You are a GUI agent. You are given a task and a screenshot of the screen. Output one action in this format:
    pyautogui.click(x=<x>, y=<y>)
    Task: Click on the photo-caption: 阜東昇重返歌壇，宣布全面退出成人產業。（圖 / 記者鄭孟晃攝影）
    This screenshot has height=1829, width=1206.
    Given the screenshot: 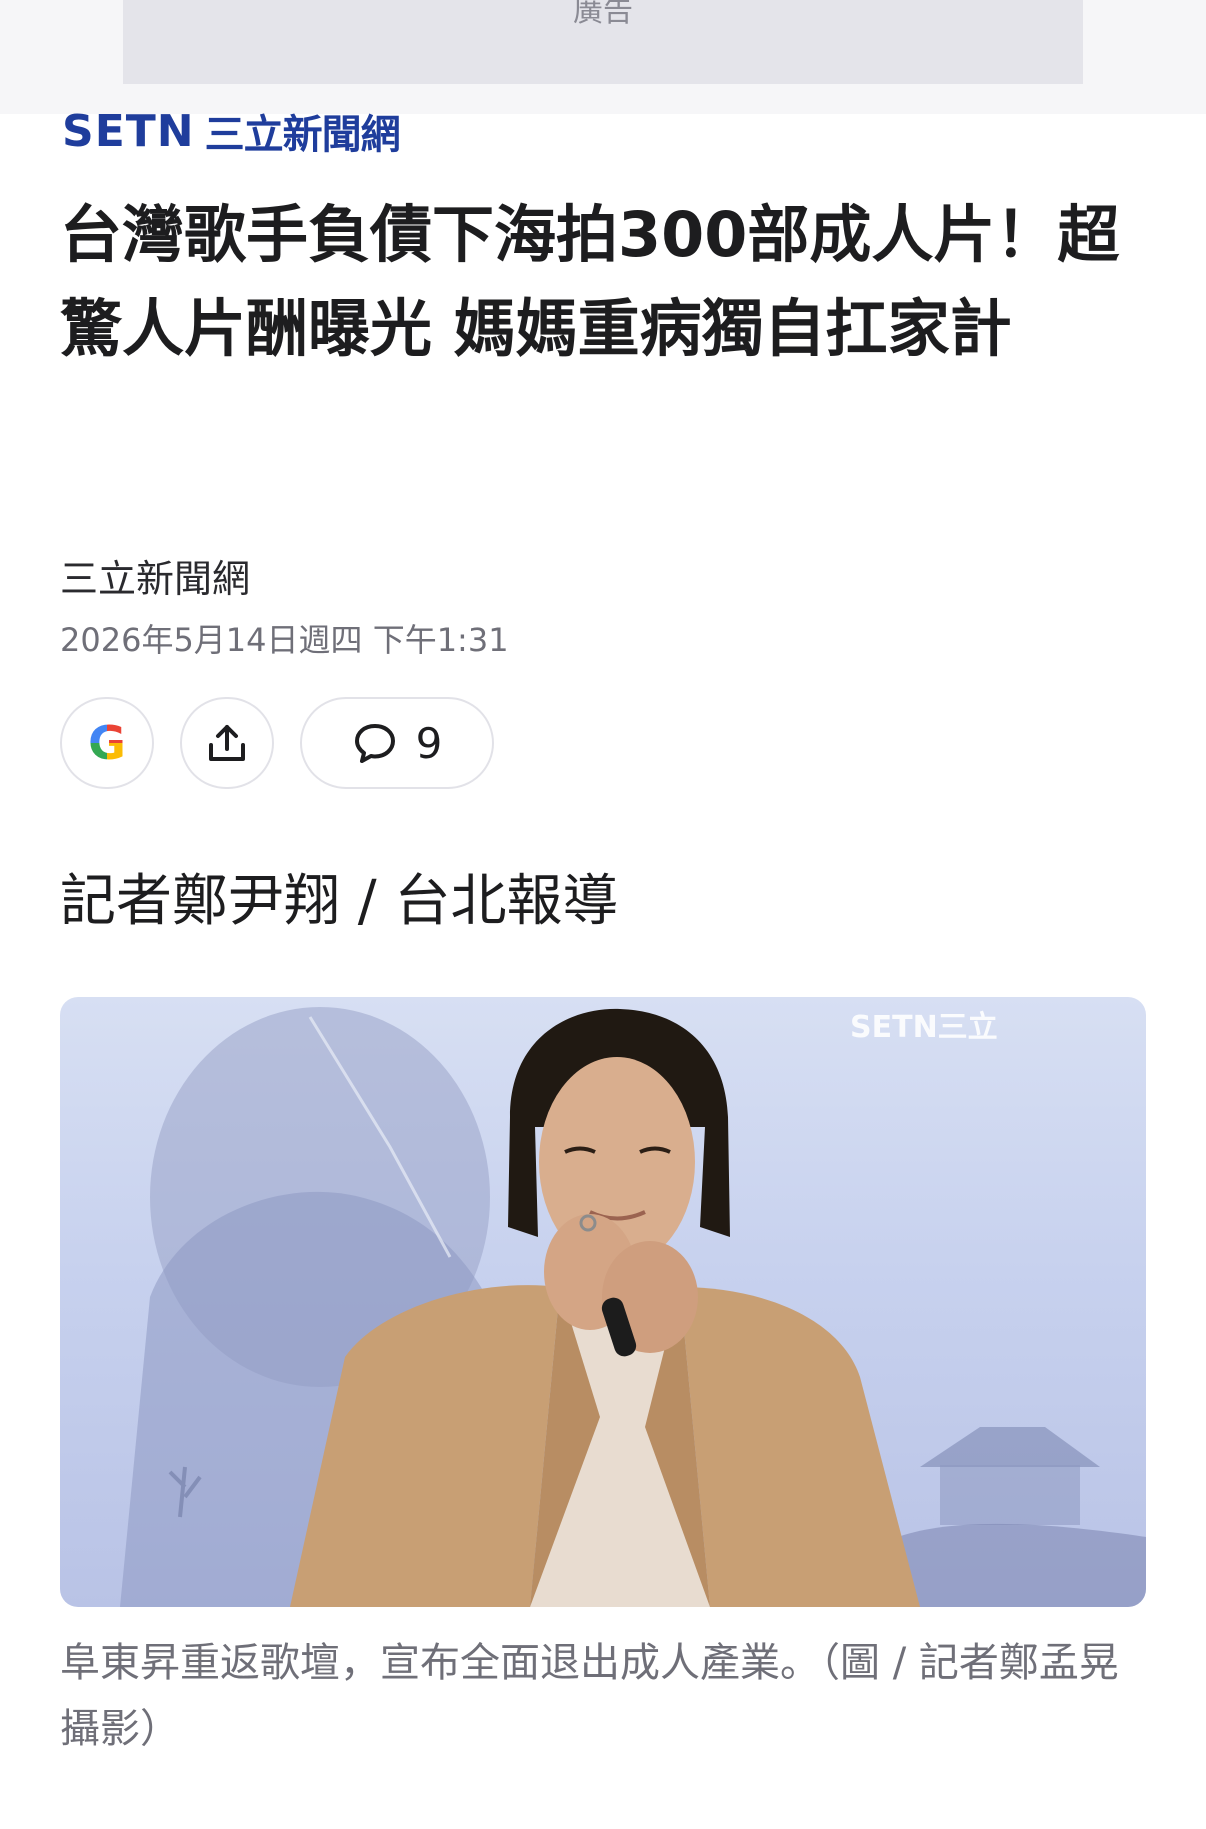 What is the action you would take?
    pyautogui.click(x=589, y=1696)
    